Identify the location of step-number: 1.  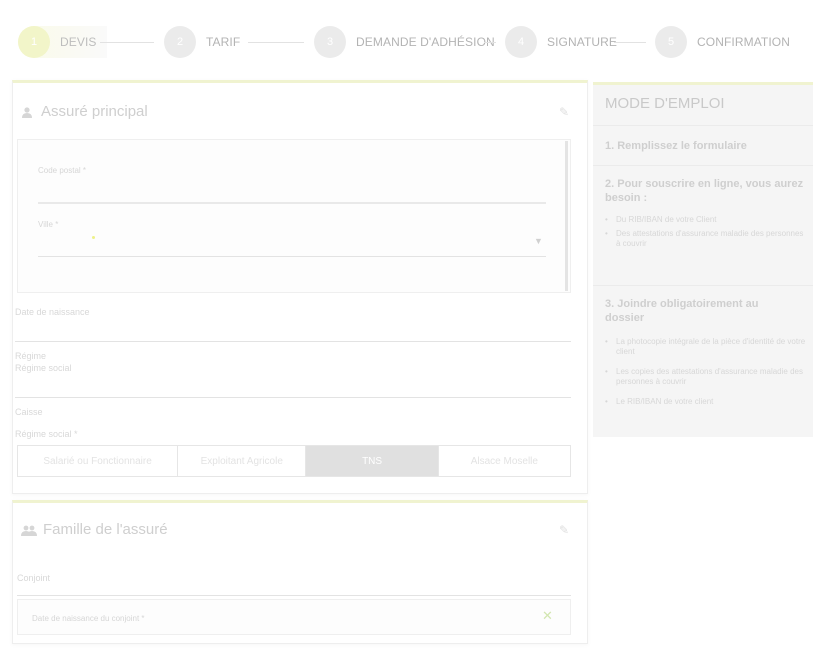
(34, 42).